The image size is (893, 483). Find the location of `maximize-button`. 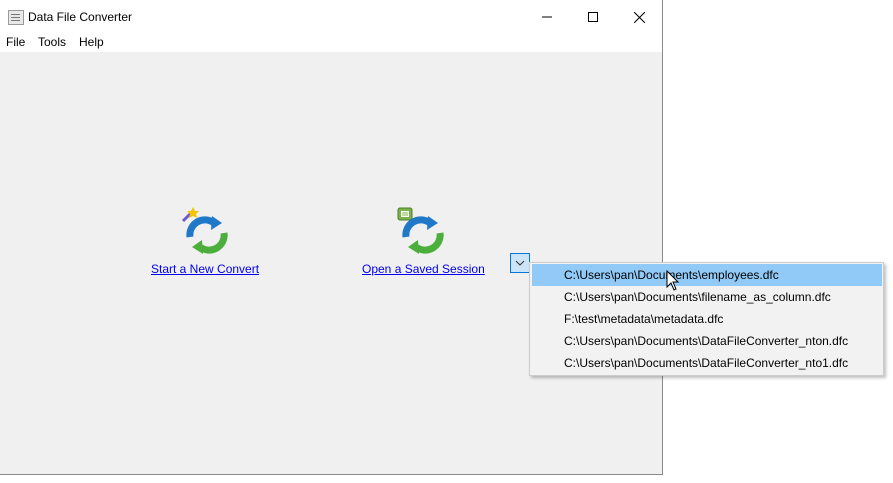

maximize-button is located at coordinates (593, 17).